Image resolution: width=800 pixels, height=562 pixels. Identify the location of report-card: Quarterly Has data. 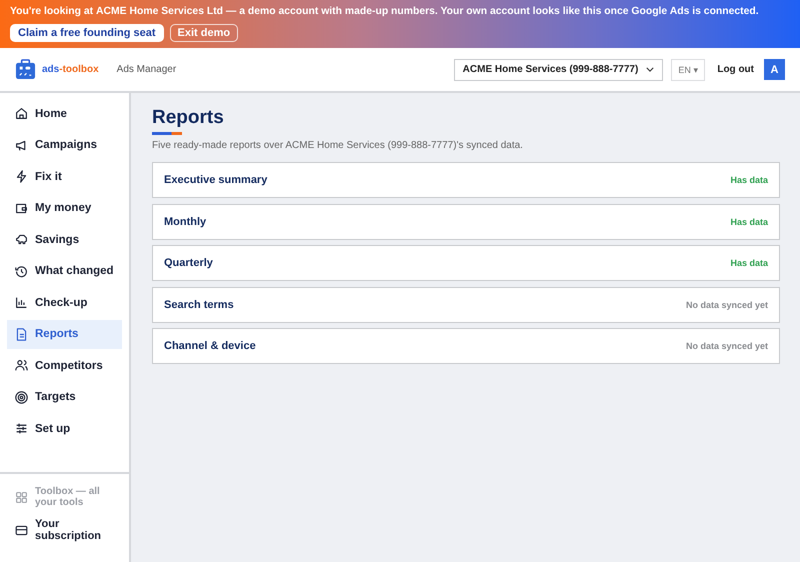
(466, 263).